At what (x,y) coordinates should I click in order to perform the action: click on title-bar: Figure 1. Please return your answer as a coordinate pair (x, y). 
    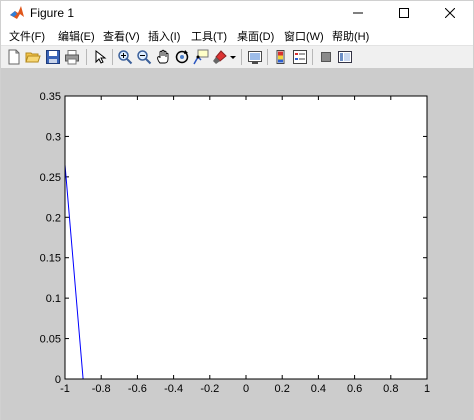
    Looking at the image, I should click on (237, 13).